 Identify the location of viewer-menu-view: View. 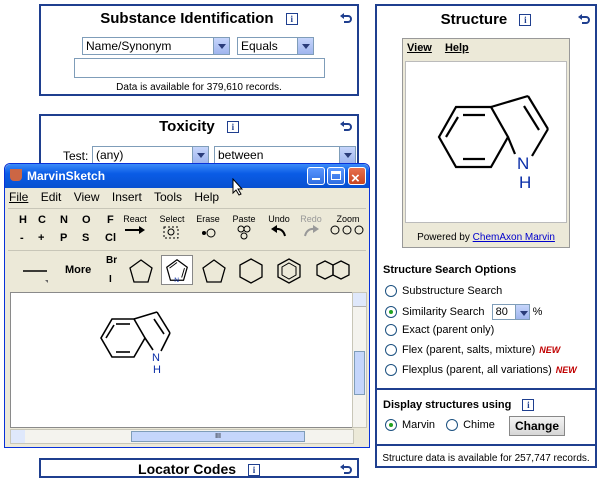
(419, 48).